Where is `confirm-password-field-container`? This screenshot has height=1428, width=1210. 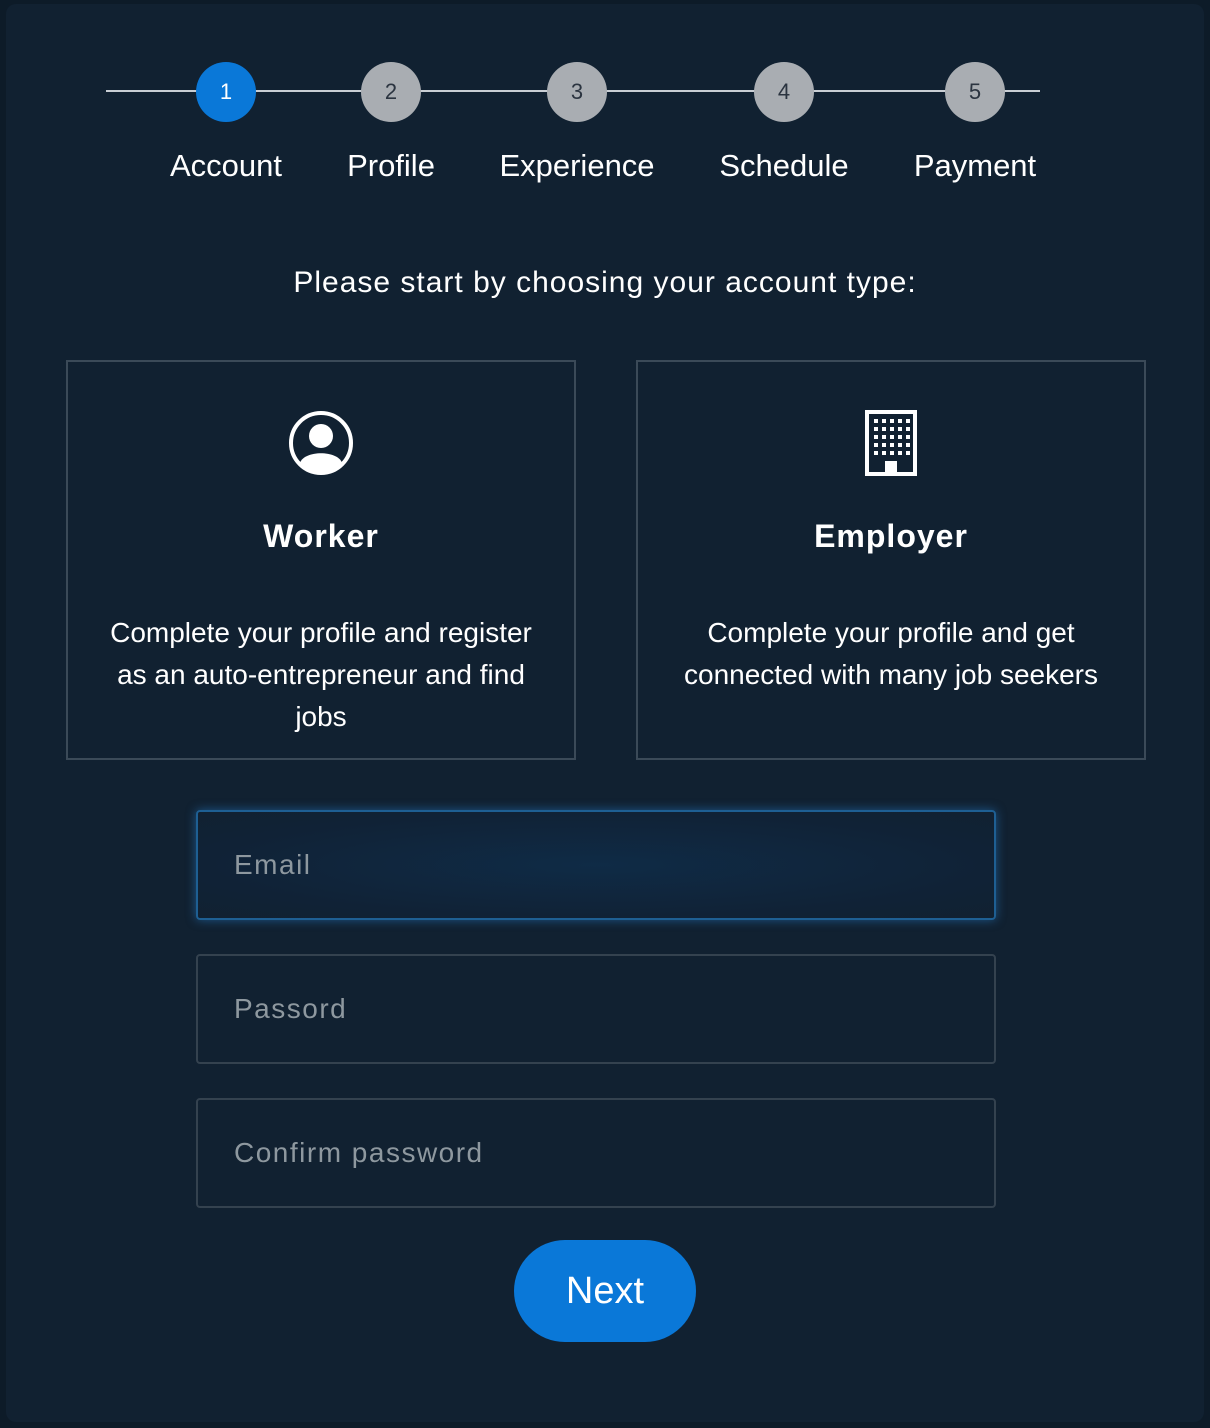 confirm-password-field-container is located at coordinates (596, 1153).